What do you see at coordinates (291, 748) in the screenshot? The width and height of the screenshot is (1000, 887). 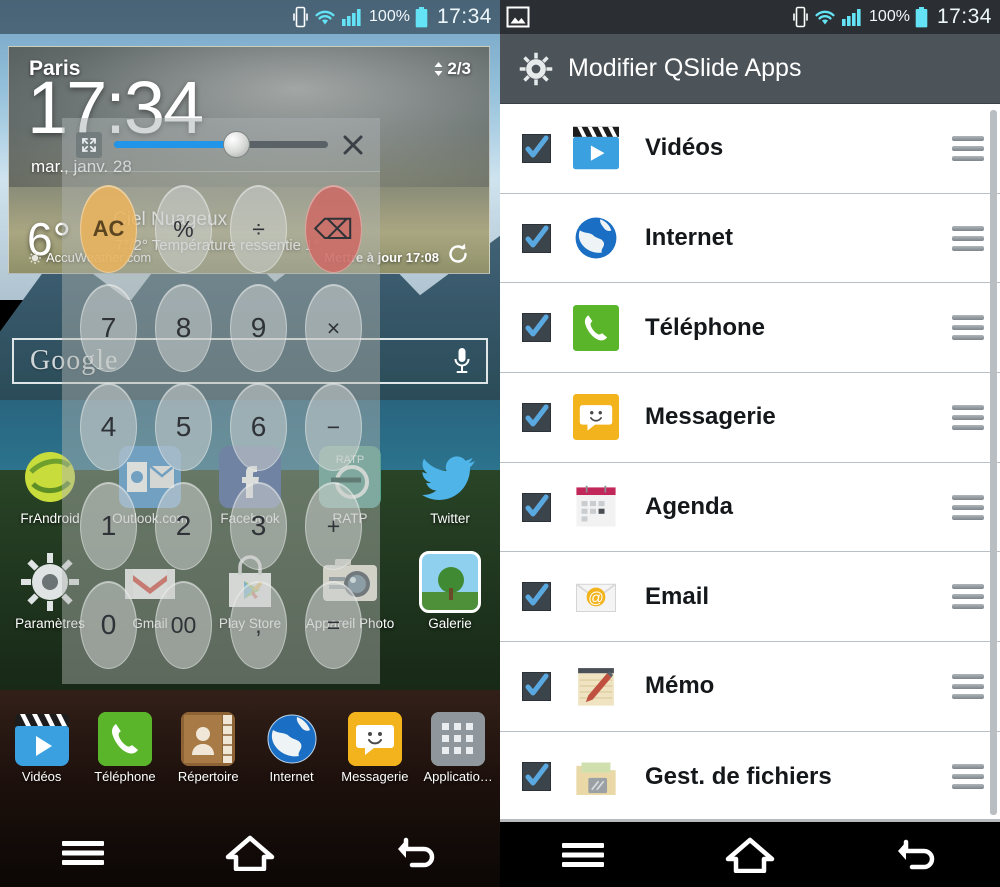 I see `dock-item-internet: Internet` at bounding box center [291, 748].